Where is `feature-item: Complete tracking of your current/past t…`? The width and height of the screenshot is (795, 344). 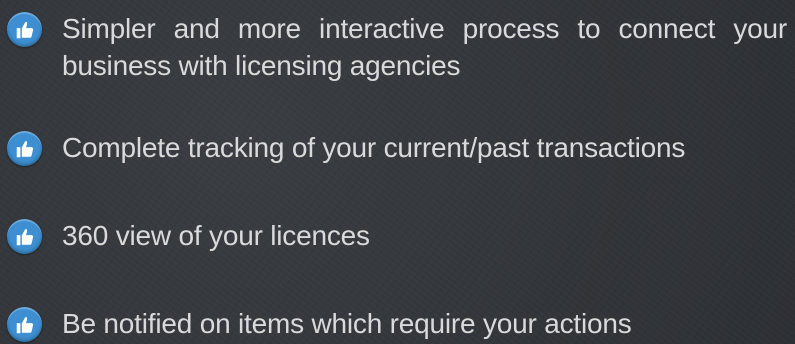
feature-item: Complete tracking of your current/past t… is located at coordinates (397, 147).